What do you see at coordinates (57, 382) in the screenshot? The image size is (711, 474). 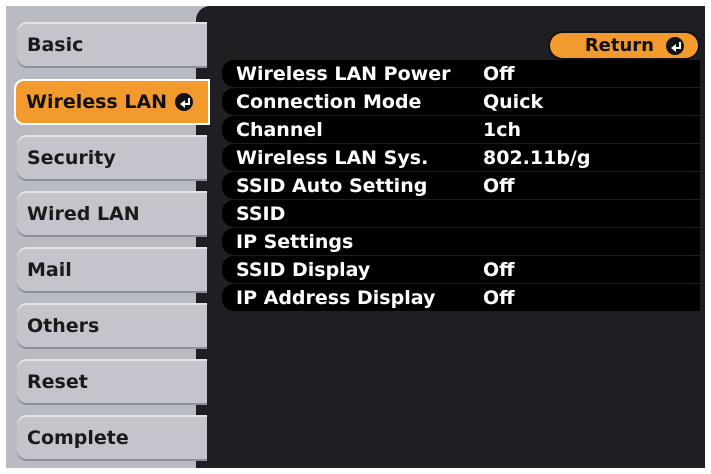 I see `tab-label: Reset` at bounding box center [57, 382].